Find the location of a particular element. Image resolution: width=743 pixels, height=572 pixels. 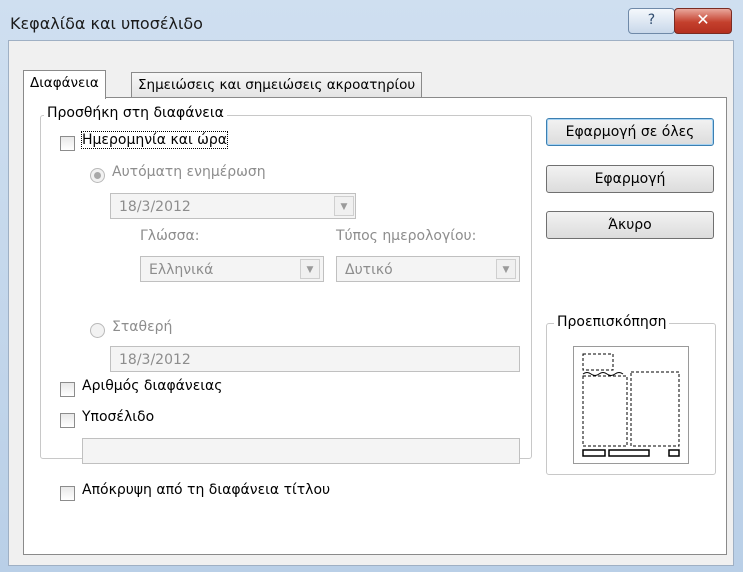

apply-button: Εφαρμογή is located at coordinates (630, 179).